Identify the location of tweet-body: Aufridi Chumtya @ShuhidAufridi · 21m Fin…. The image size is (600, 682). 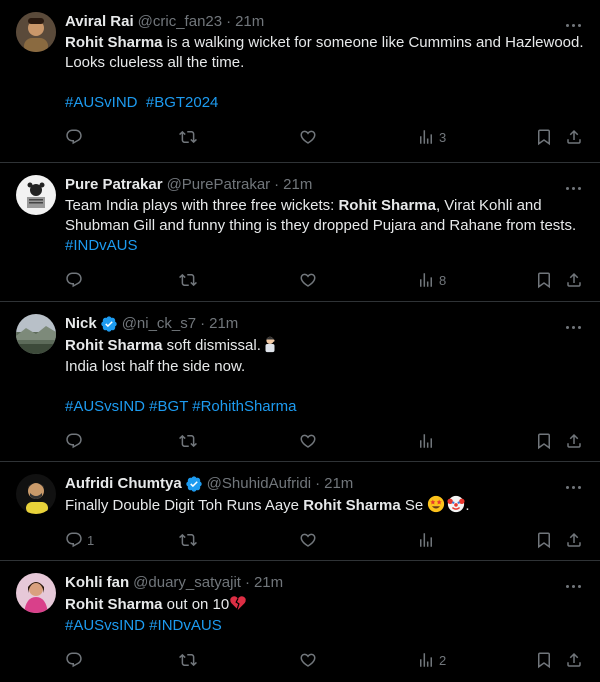
(324, 517).